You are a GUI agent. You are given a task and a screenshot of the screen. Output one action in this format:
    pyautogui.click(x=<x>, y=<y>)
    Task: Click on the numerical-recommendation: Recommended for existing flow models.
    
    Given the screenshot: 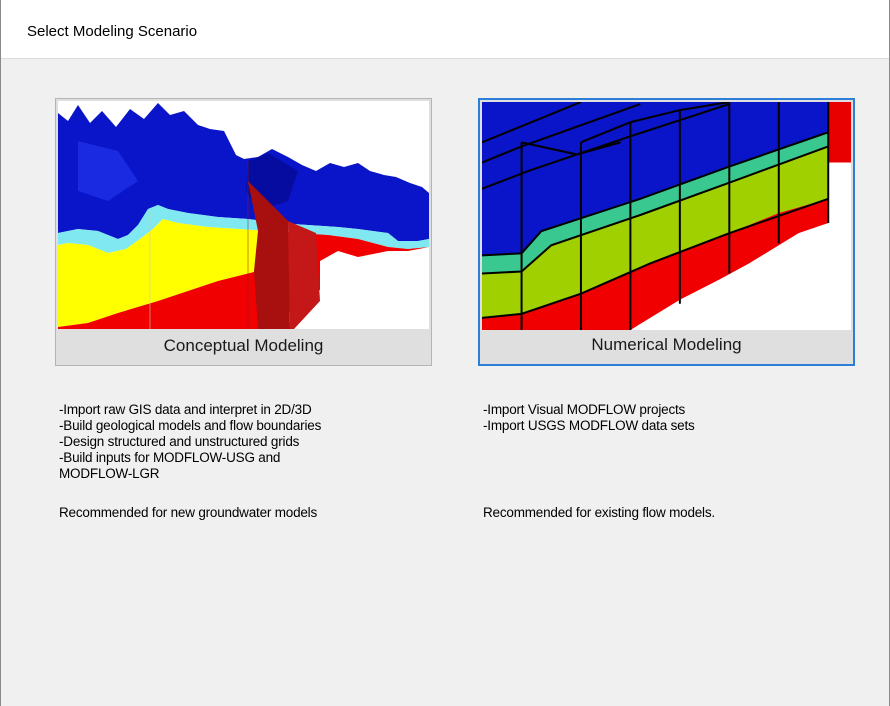 What is the action you would take?
    pyautogui.click(x=599, y=512)
    